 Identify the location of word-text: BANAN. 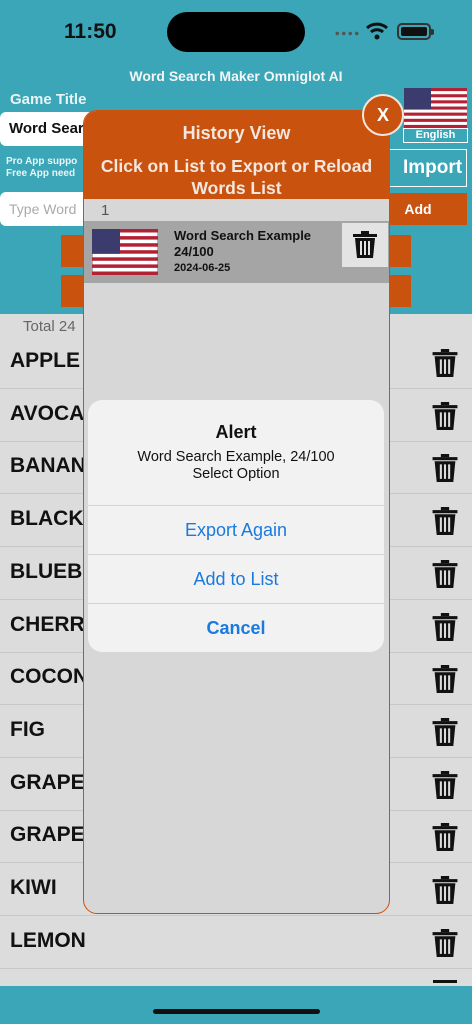
(48, 466).